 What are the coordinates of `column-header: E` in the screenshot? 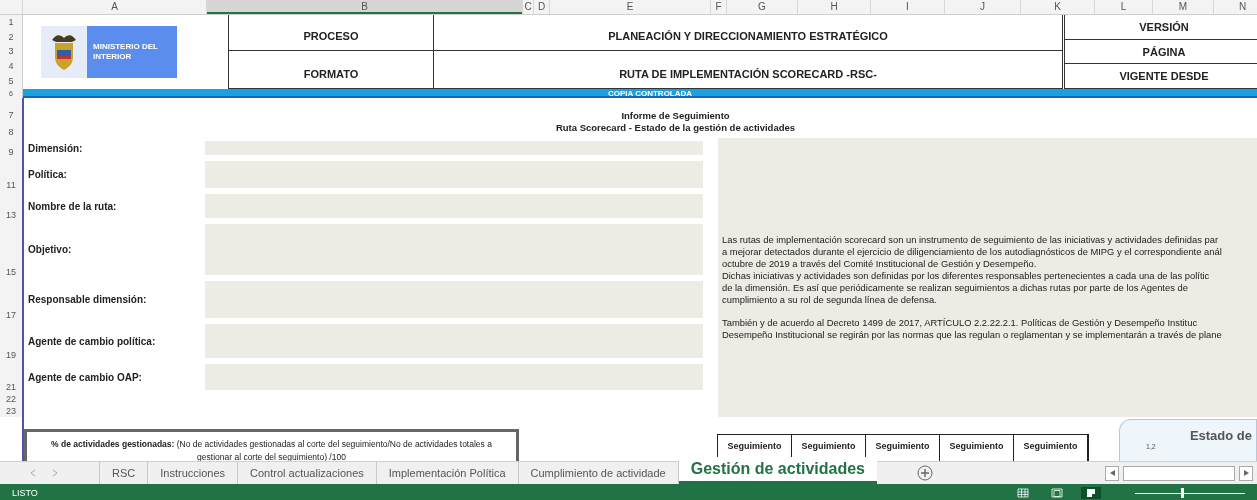 It's located at (630, 7).